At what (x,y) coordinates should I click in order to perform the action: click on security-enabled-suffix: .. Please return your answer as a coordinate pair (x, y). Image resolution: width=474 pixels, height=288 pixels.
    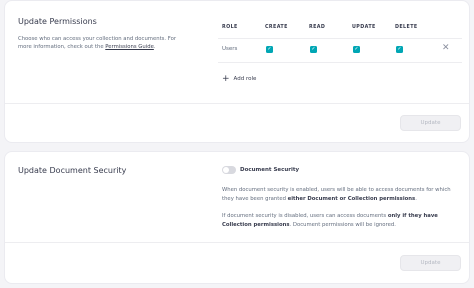
    Looking at the image, I should click on (416, 198).